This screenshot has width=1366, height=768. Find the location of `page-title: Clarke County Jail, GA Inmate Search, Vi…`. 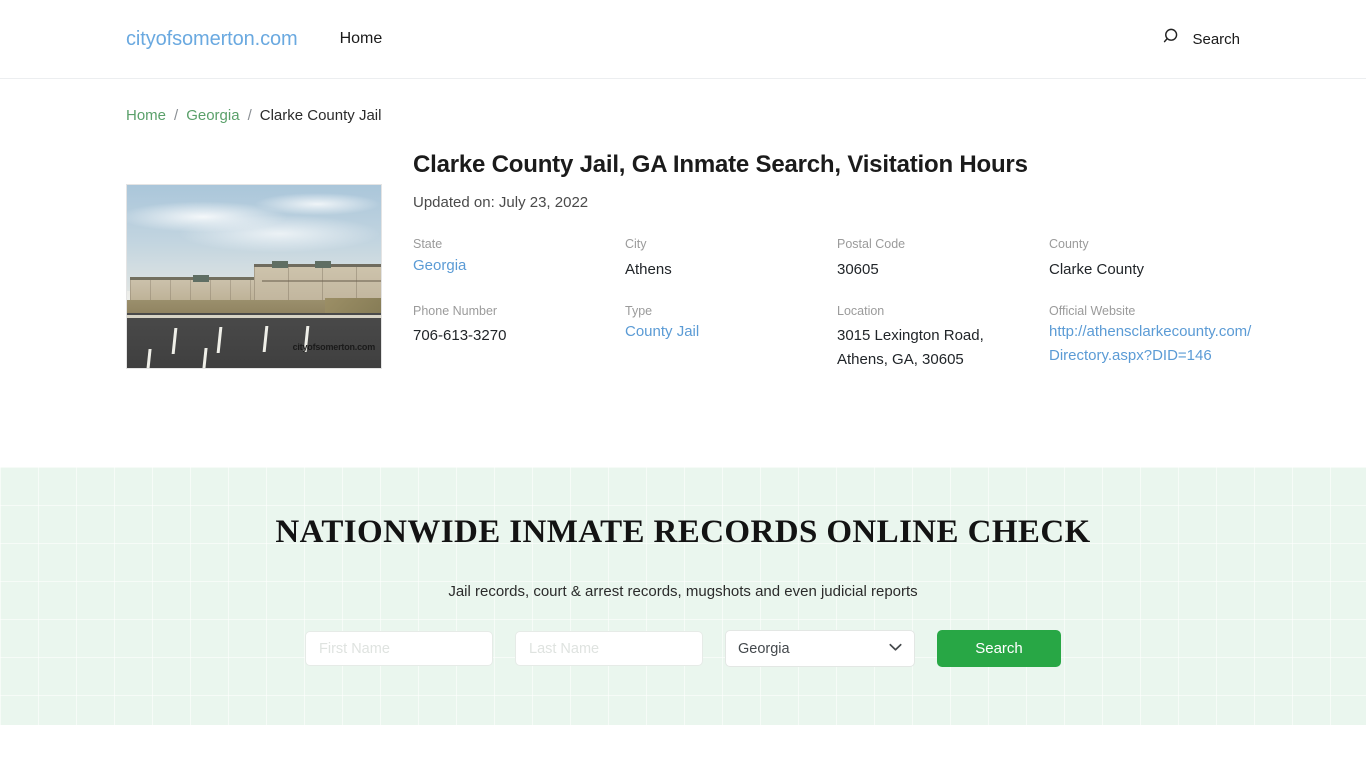

page-title: Clarke County Jail, GA Inmate Search, Vi… is located at coordinates (720, 164).